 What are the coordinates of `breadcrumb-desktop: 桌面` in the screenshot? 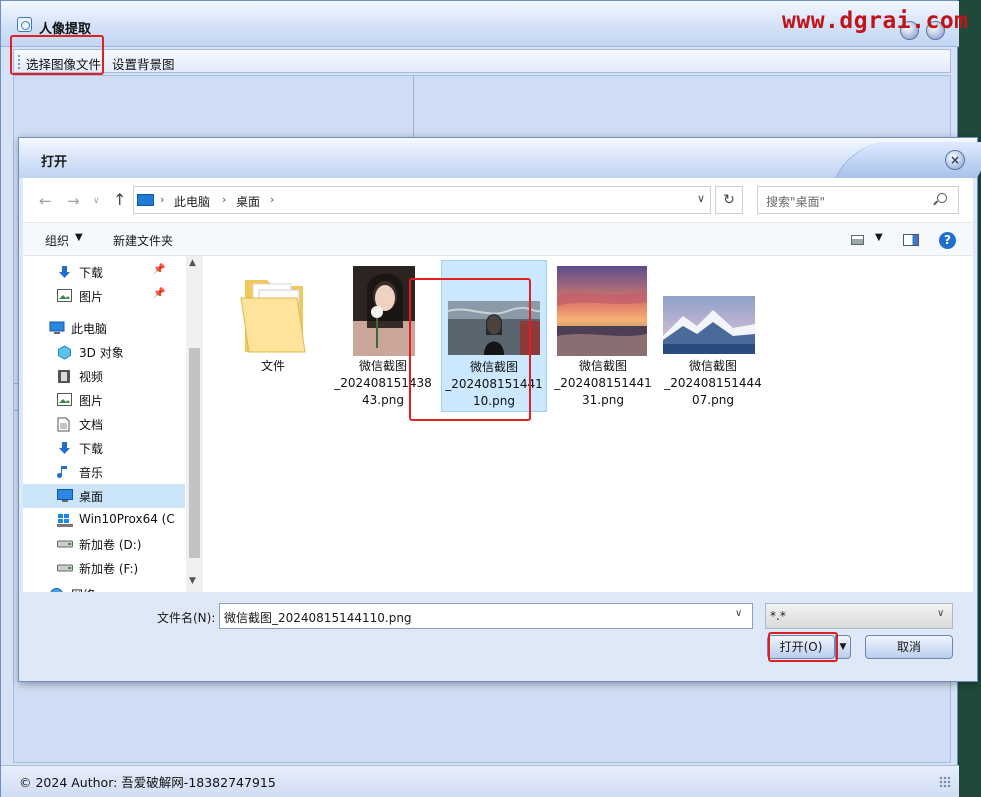 It's located at (248, 201).